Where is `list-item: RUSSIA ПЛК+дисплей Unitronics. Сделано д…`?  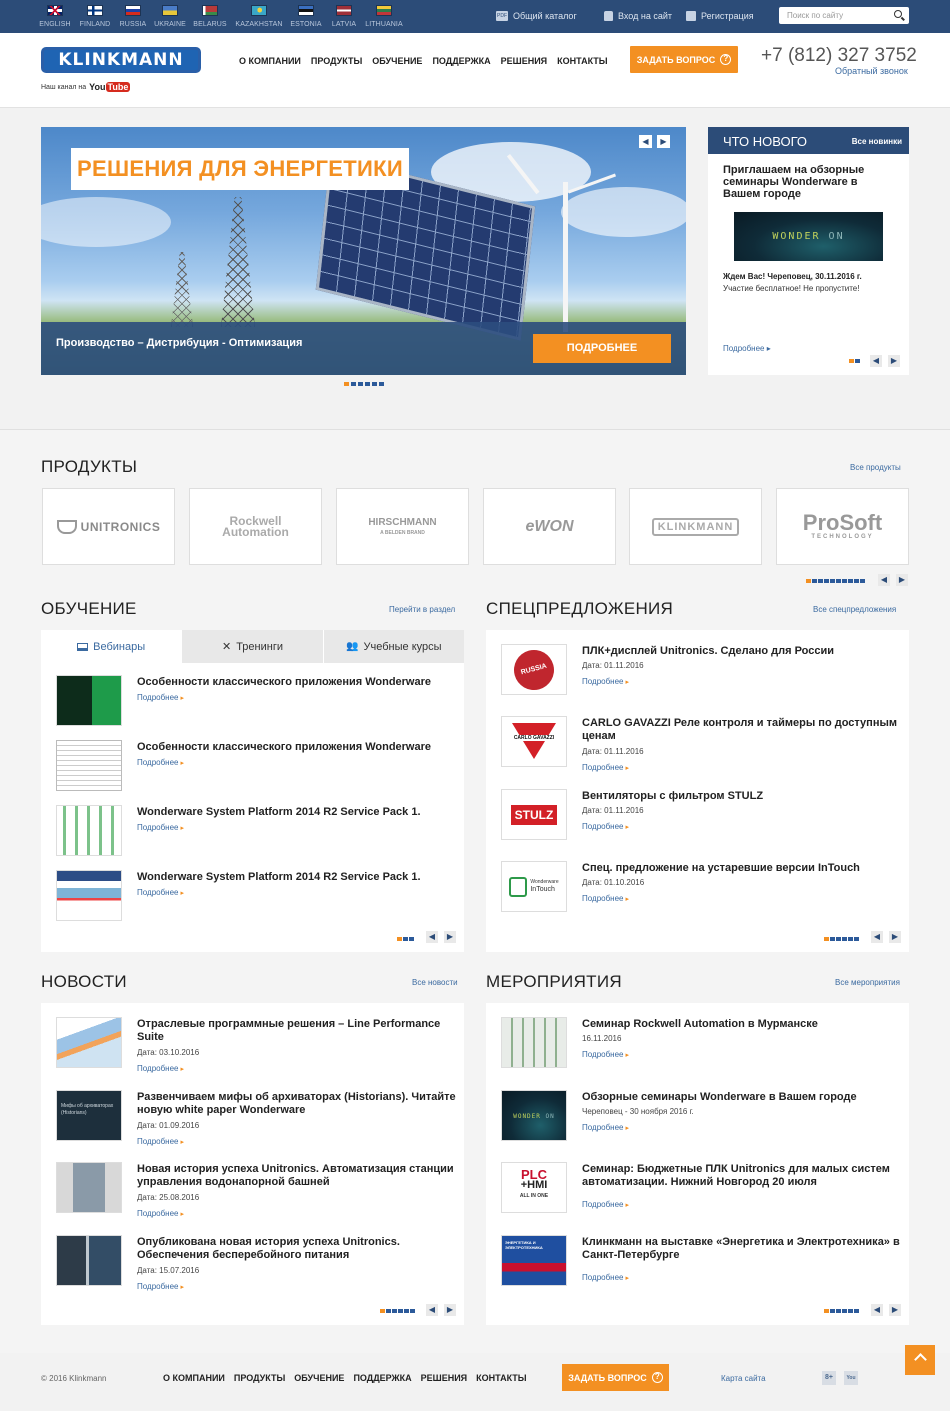
list-item: RUSSIA ПЛК+дисплей Unitronics. Сделано д… is located at coordinates (701, 674).